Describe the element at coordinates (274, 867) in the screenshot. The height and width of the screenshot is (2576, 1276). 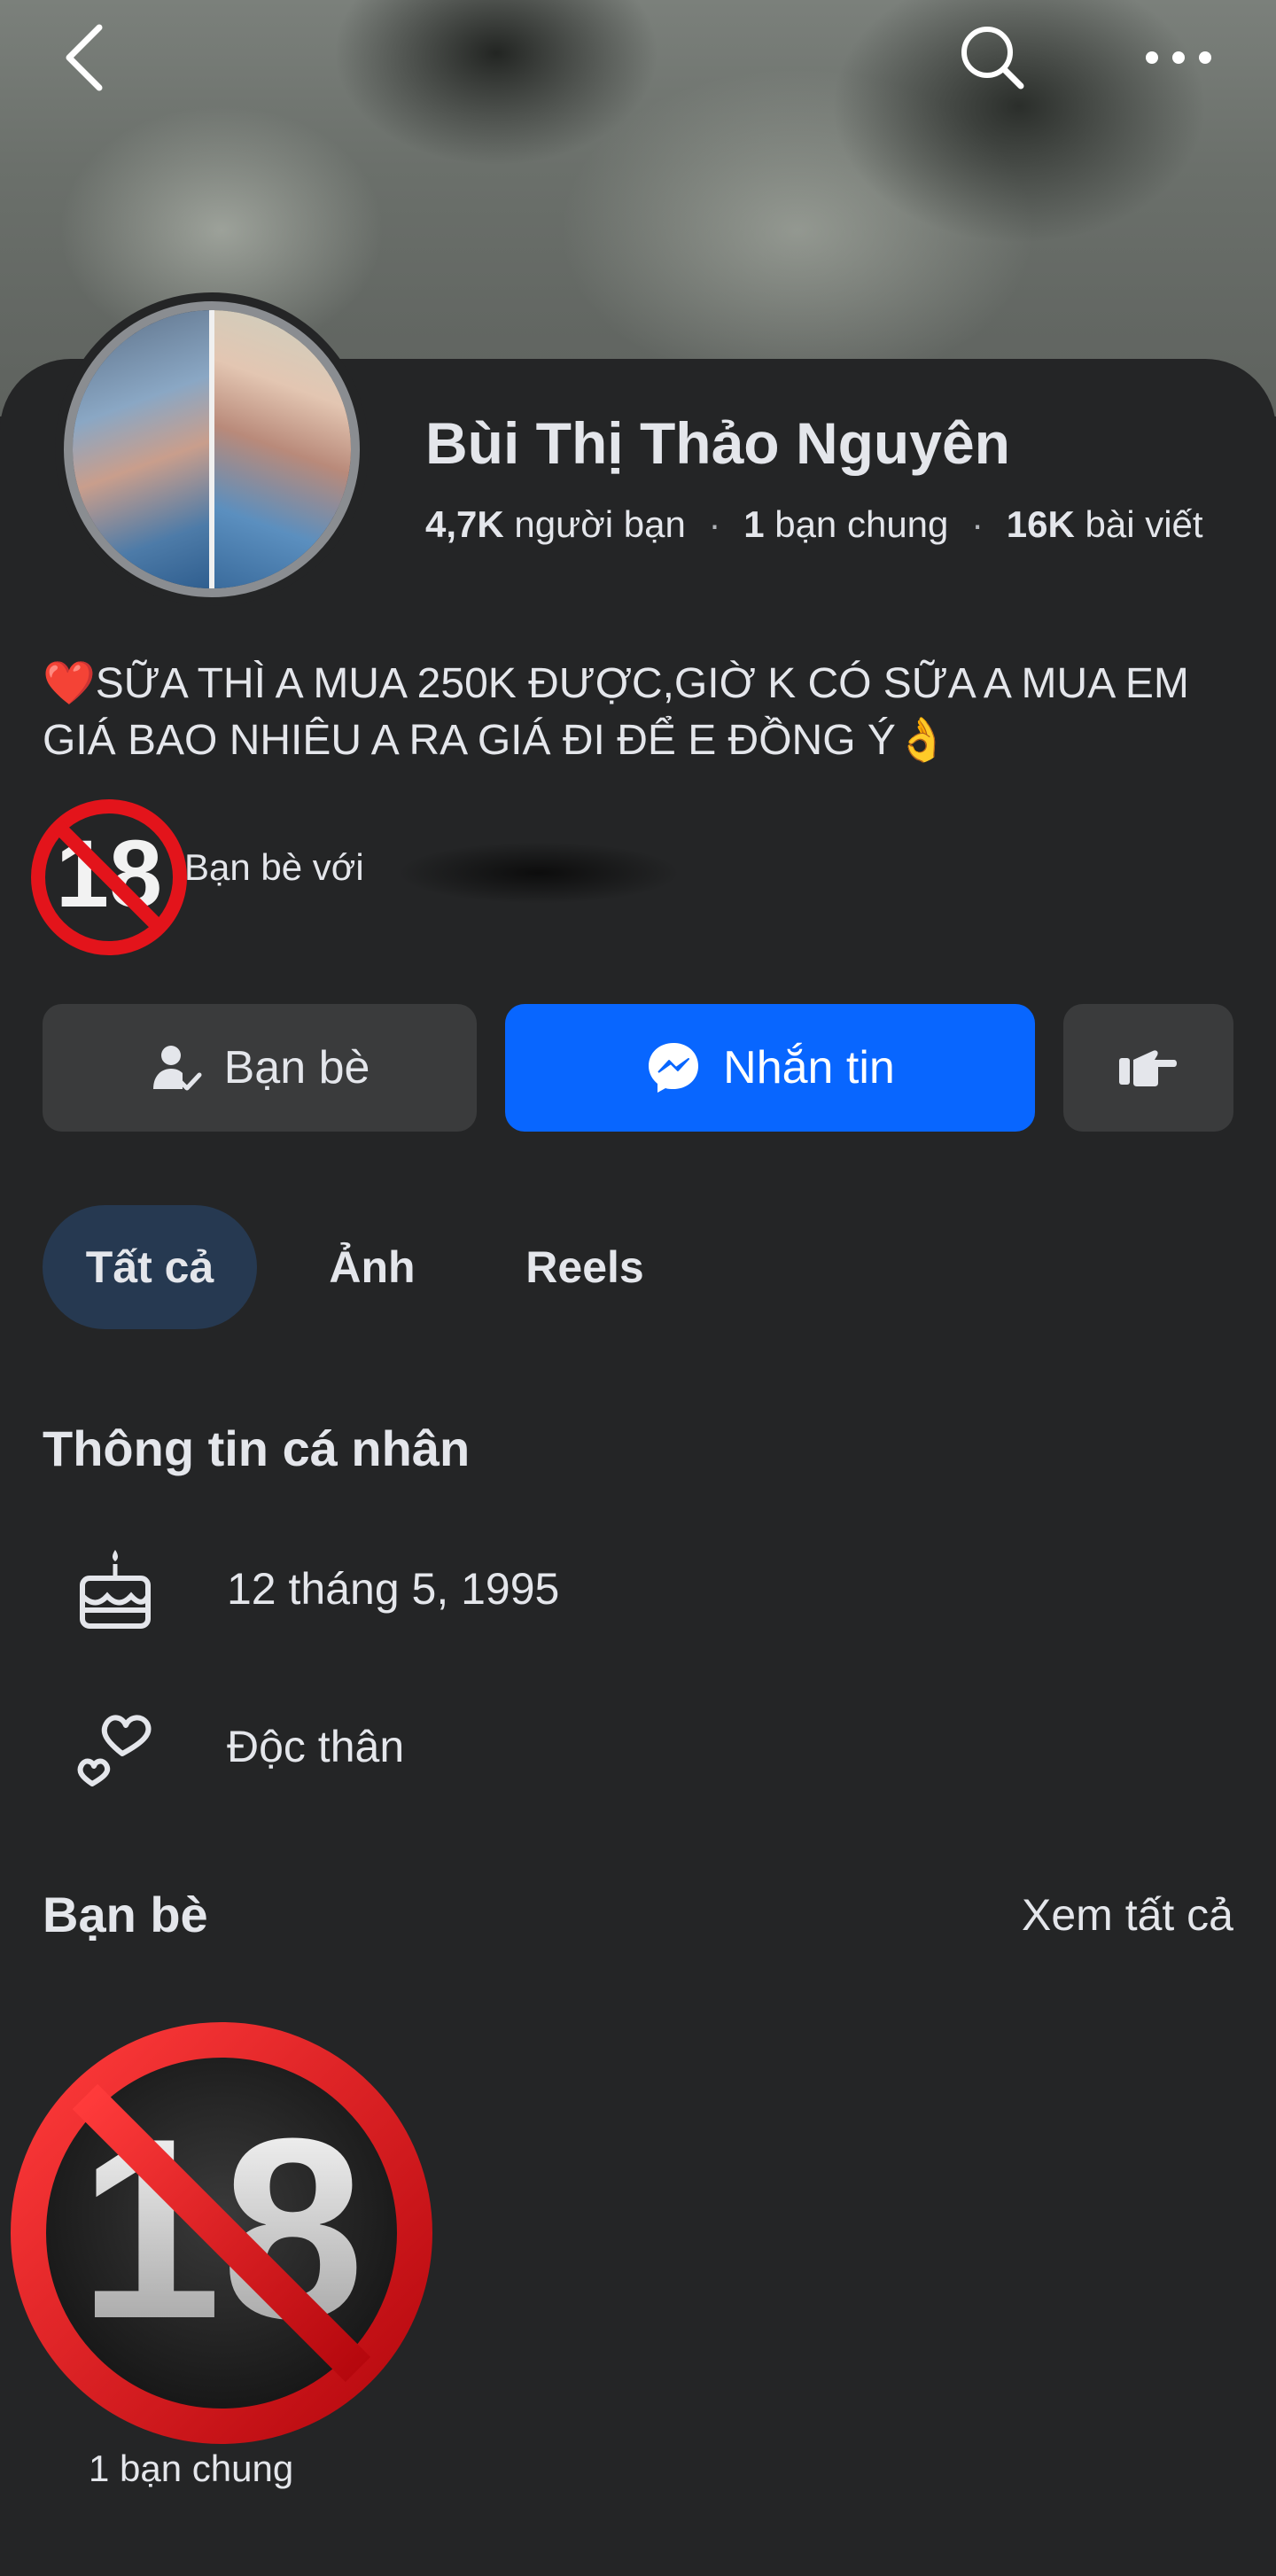
I see `mutual-friends-text: Bạn bè với` at that location.